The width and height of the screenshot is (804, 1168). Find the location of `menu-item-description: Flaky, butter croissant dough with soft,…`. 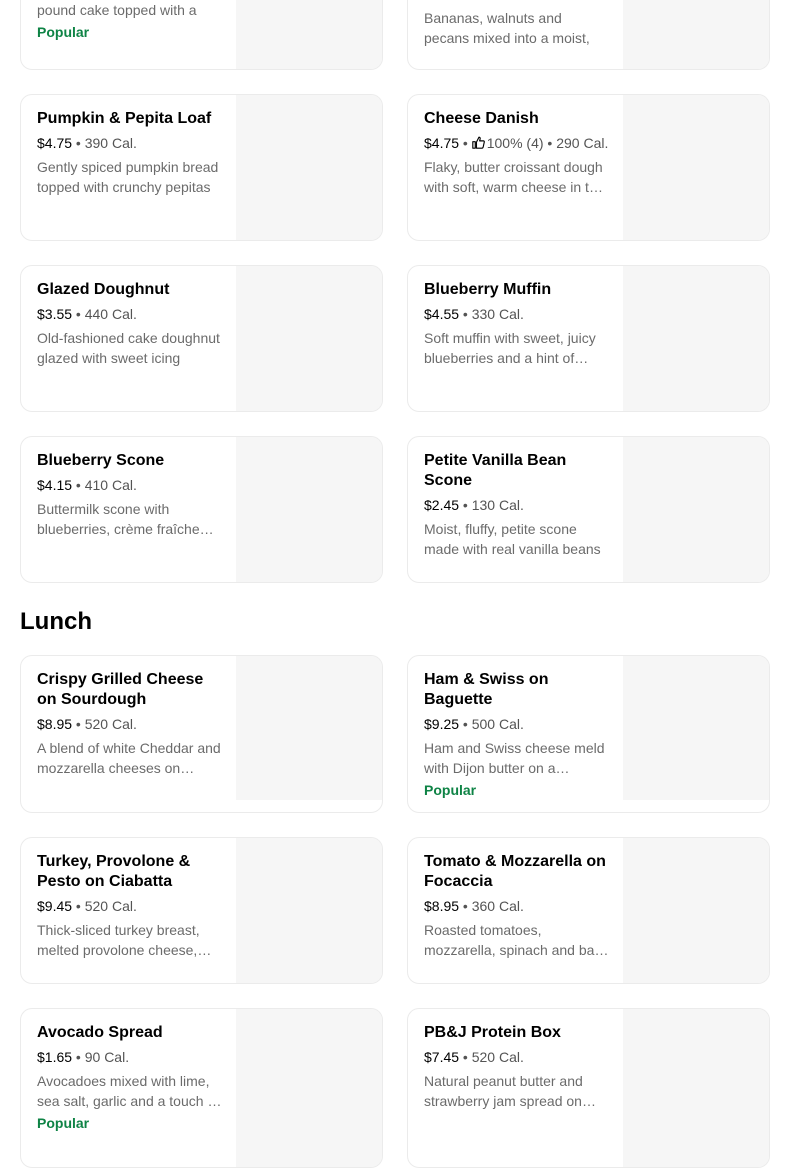

menu-item-description: Flaky, butter croissant dough with soft,… is located at coordinates (514, 177).